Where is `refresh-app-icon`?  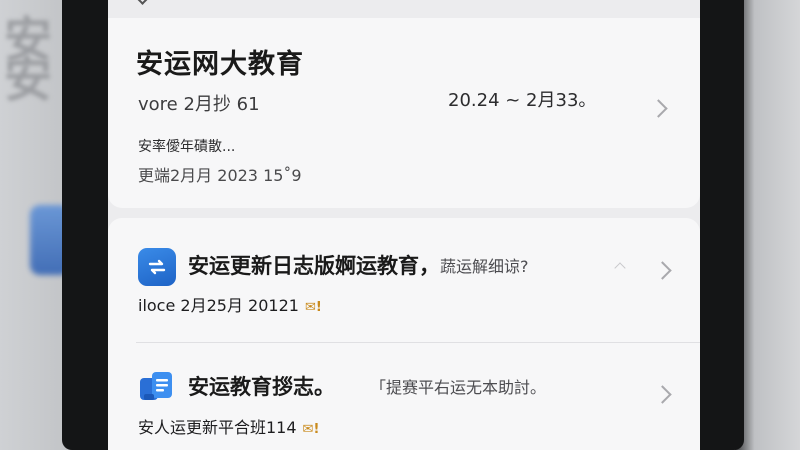 refresh-app-icon is located at coordinates (157, 267).